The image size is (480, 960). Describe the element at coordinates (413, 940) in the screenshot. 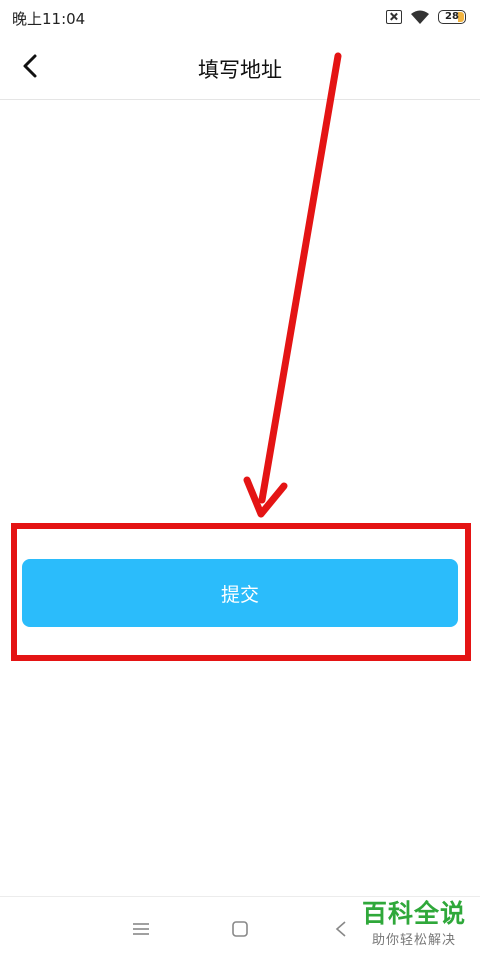

I see `watermark-subtitle: 助你轻松解决` at that location.